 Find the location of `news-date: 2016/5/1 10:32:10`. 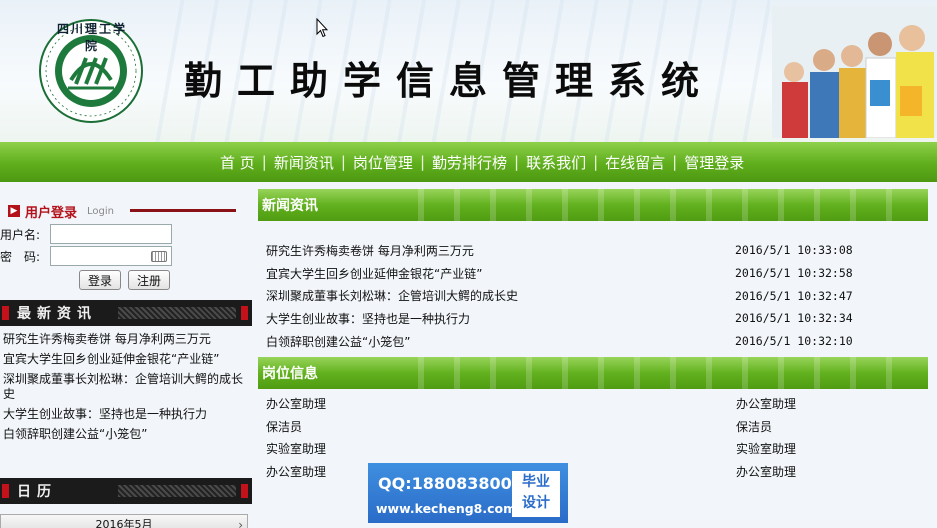

news-date: 2016/5/1 10:32:10 is located at coordinates (794, 341).